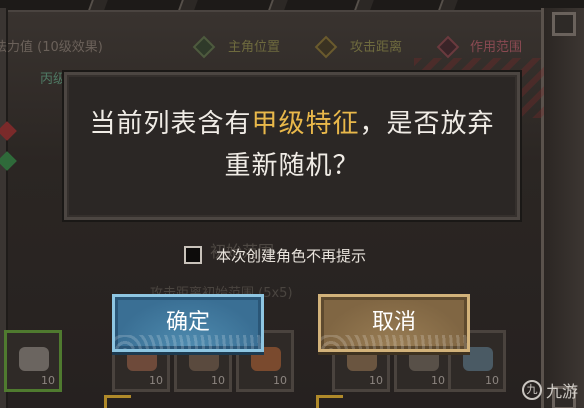 The image size is (584, 408). I want to click on confirm-button: 确定, so click(188, 323).